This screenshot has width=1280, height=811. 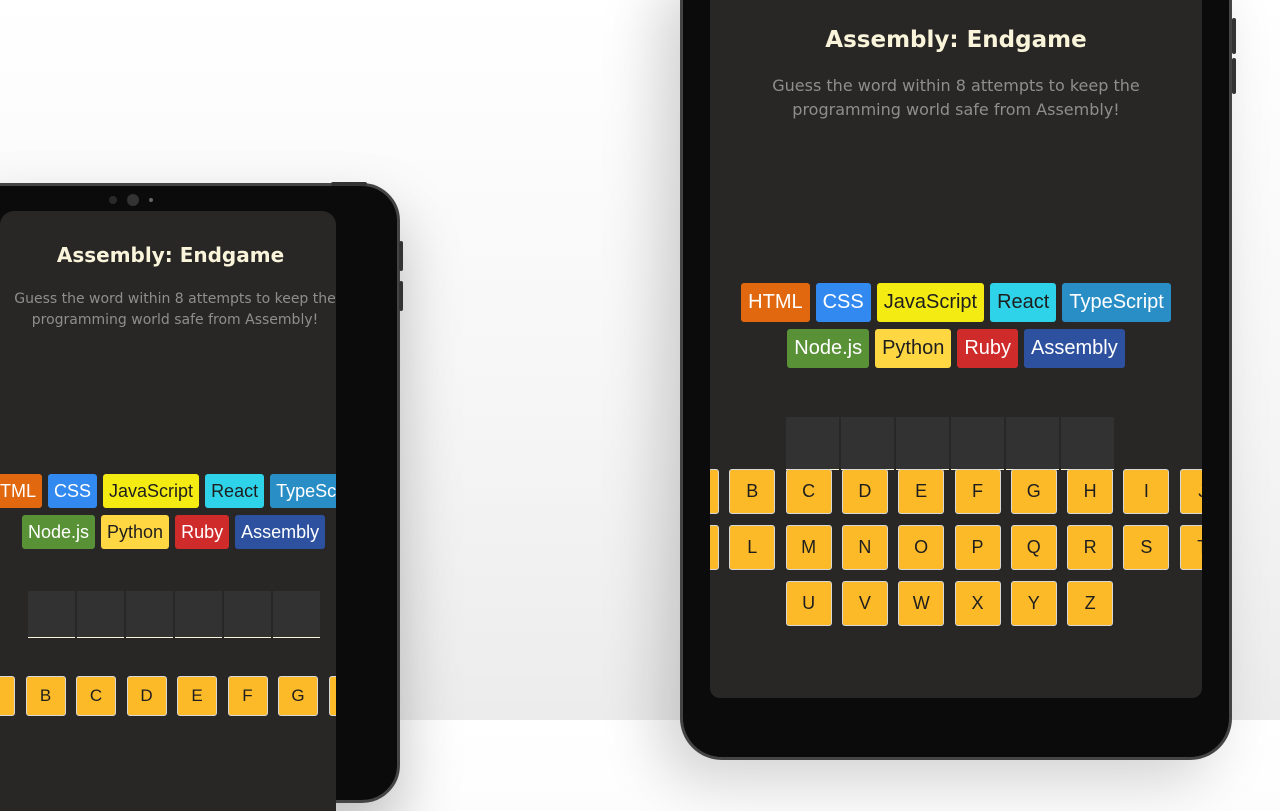 I want to click on key-y: Y, so click(x=1033, y=603).